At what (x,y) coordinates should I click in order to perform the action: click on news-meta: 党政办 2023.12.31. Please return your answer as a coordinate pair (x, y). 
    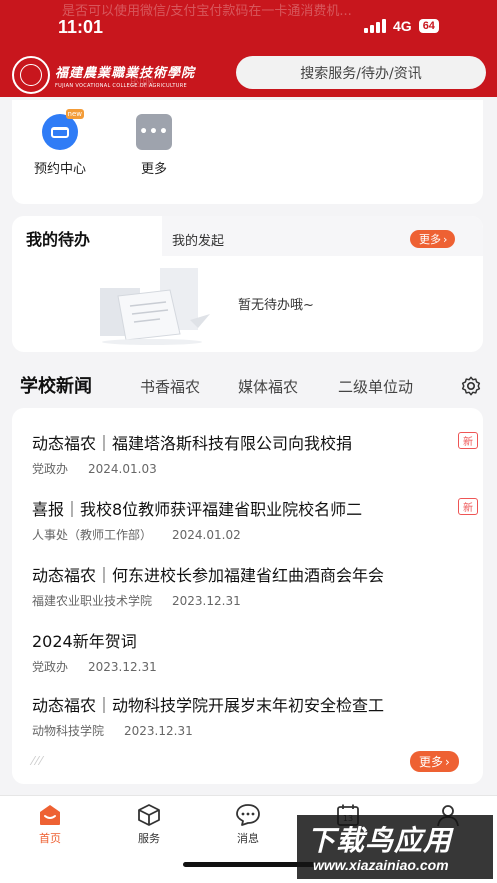
    Looking at the image, I should click on (94, 666).